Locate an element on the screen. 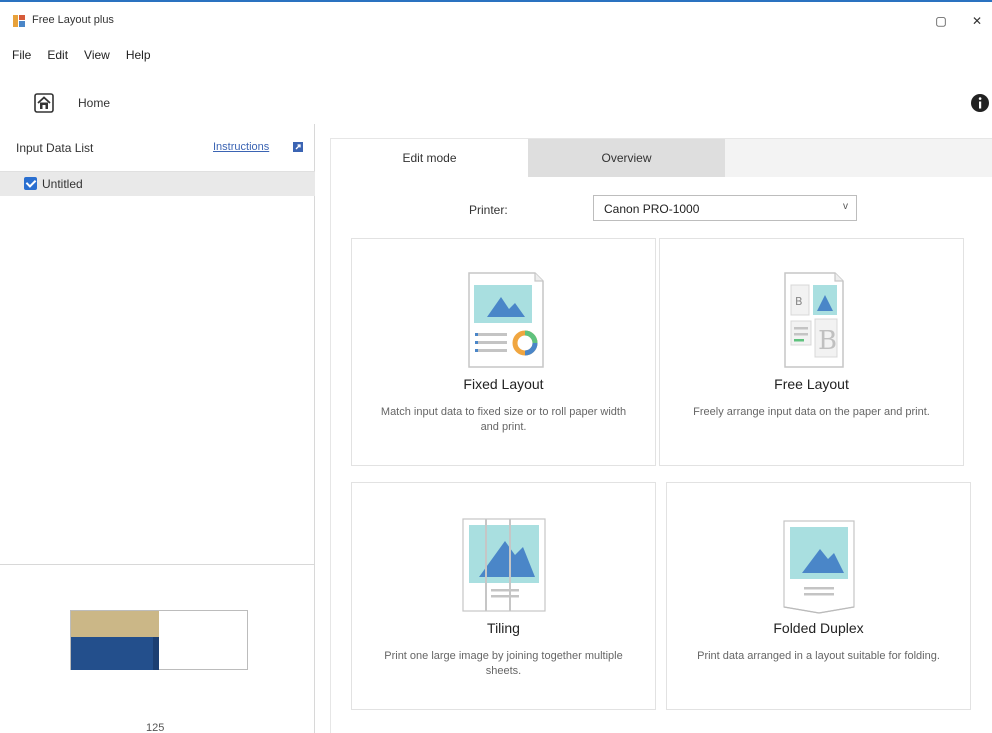 The width and height of the screenshot is (992, 733). input-data-header: Input Data List Instructions is located at coordinates (157, 148).